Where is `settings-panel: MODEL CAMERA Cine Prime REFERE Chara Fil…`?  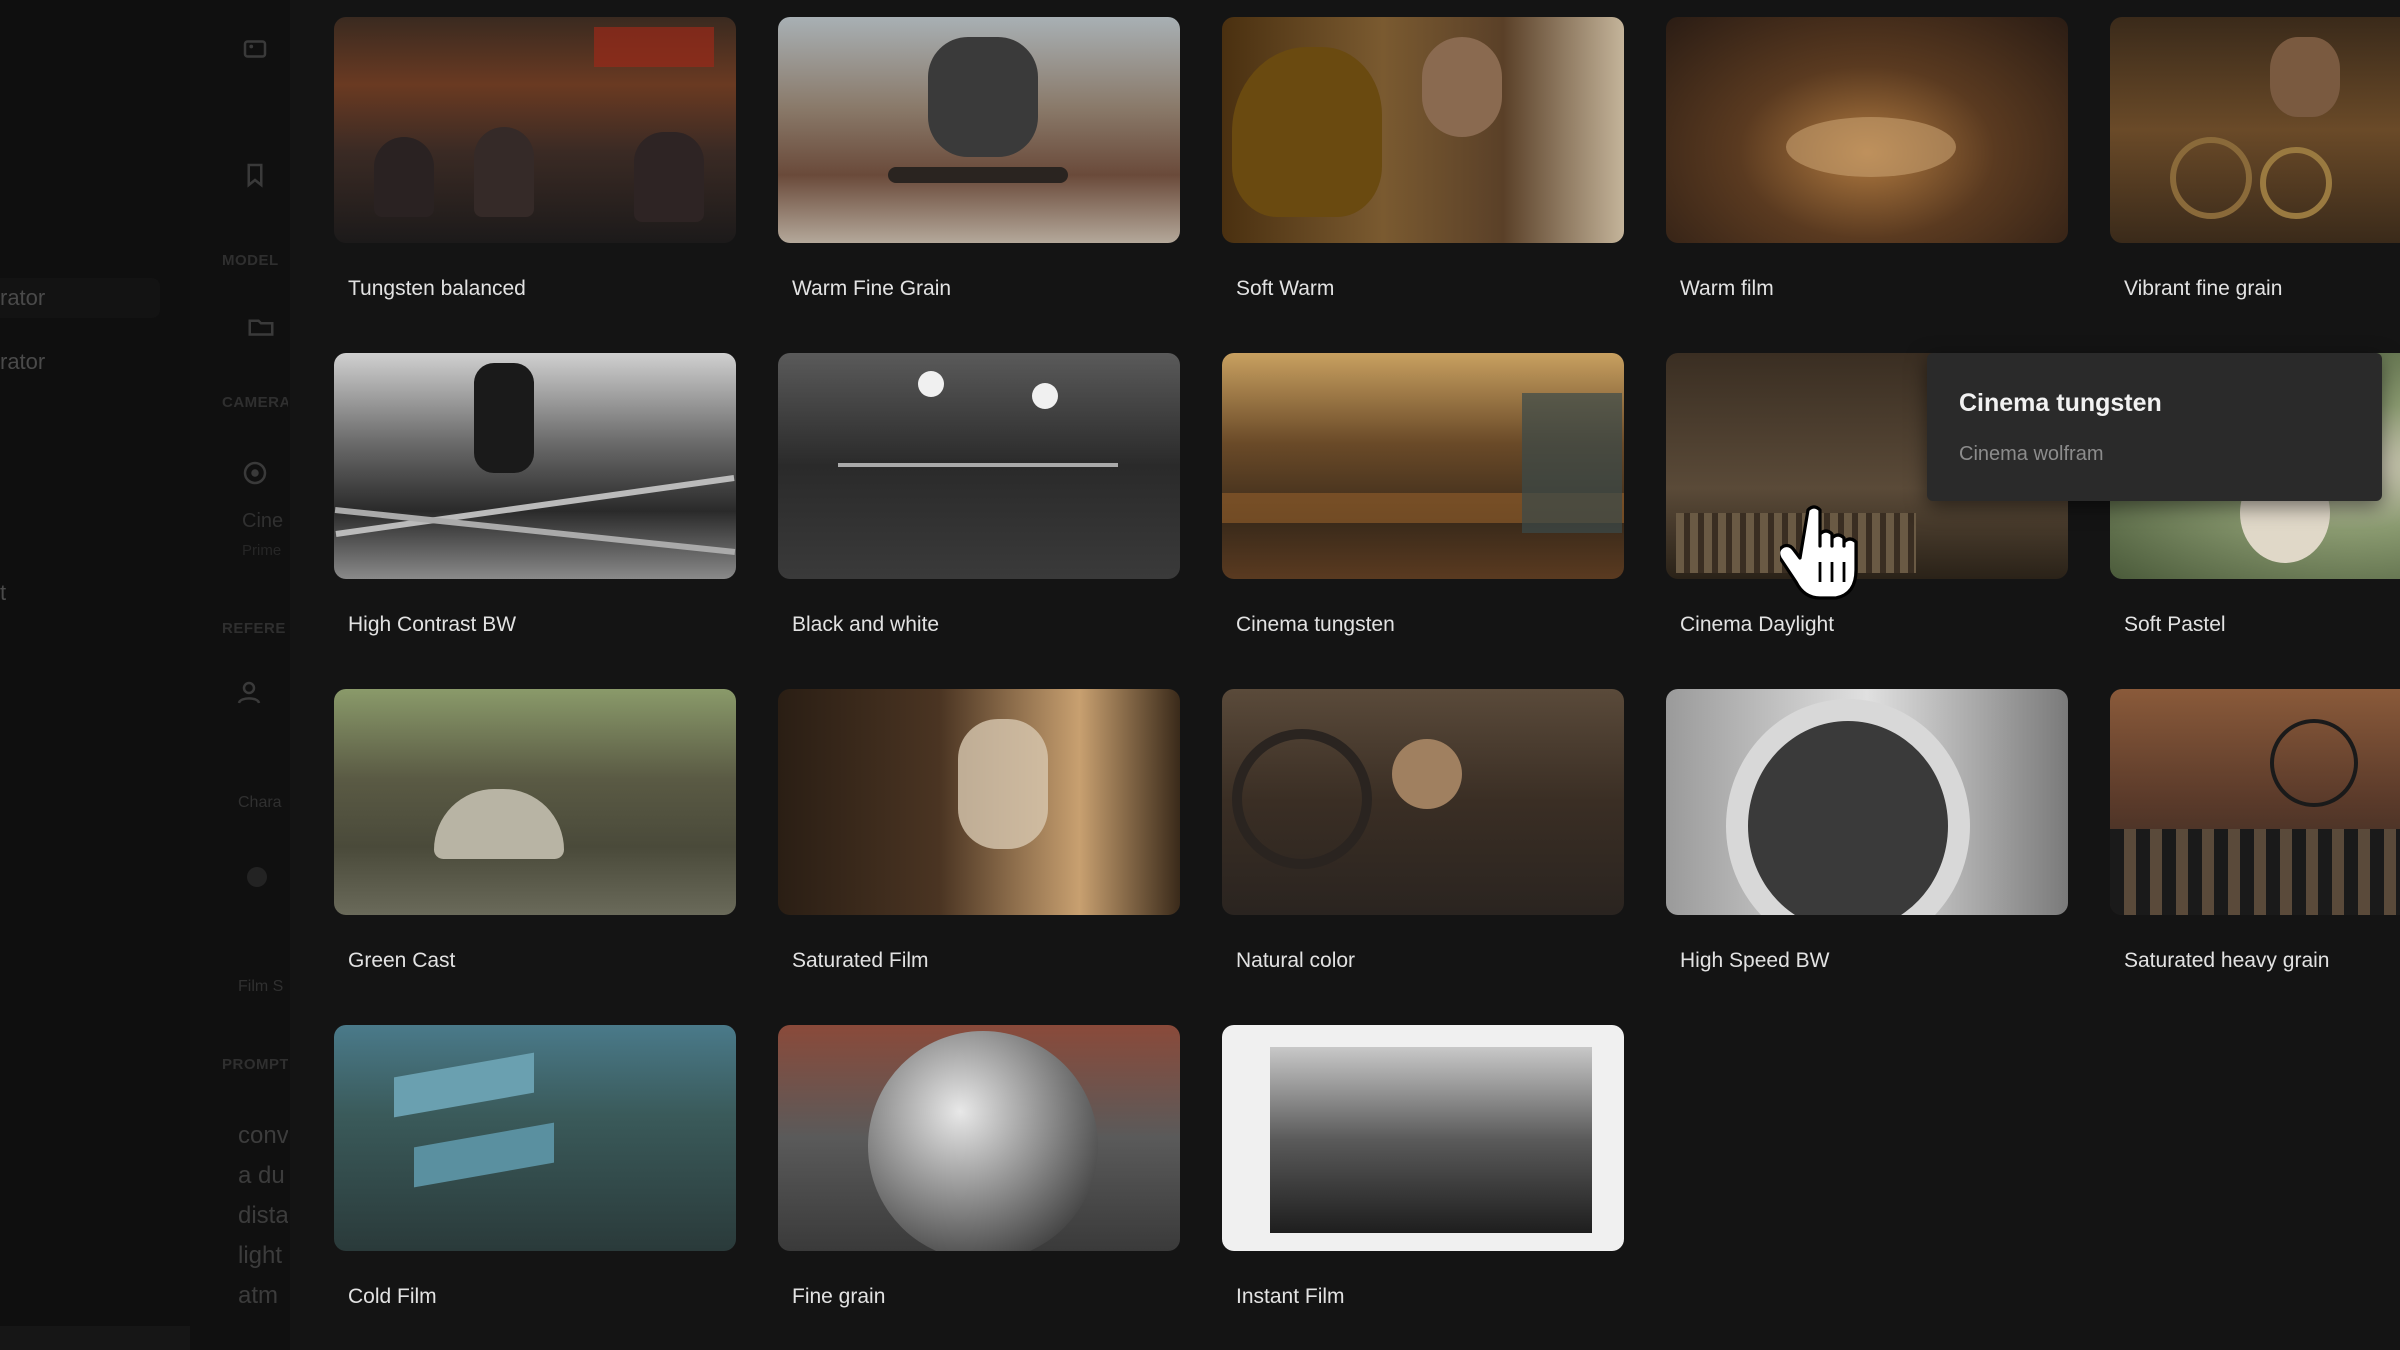
settings-panel: MODEL CAMERA Cine Prime REFERE Chara Fil… is located at coordinates (240, 675).